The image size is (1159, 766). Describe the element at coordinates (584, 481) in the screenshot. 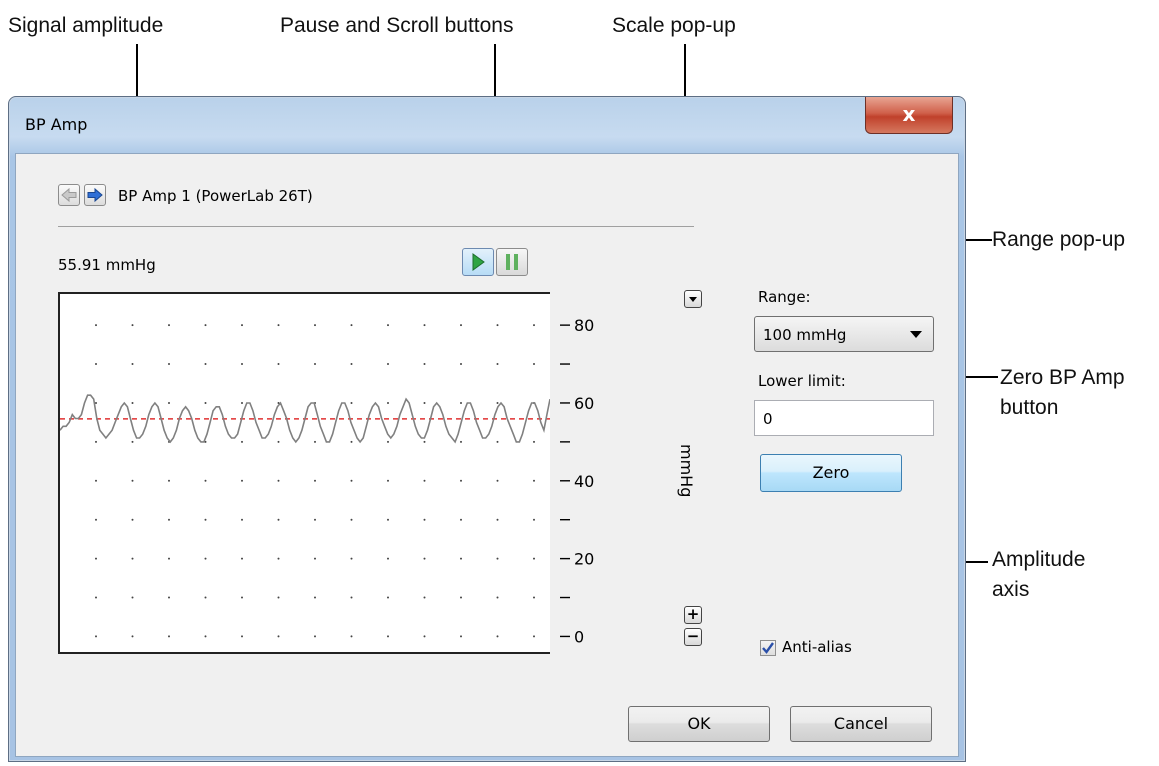

I see `axis-tick-label: 40` at that location.